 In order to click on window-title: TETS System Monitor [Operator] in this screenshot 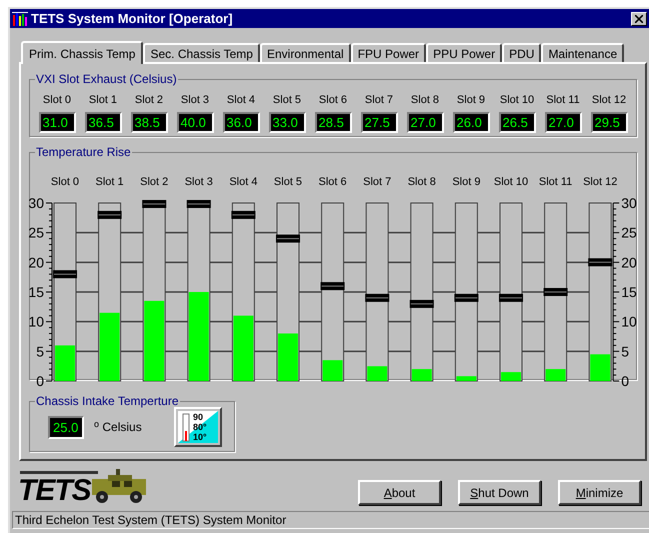, I will do `click(132, 18)`.